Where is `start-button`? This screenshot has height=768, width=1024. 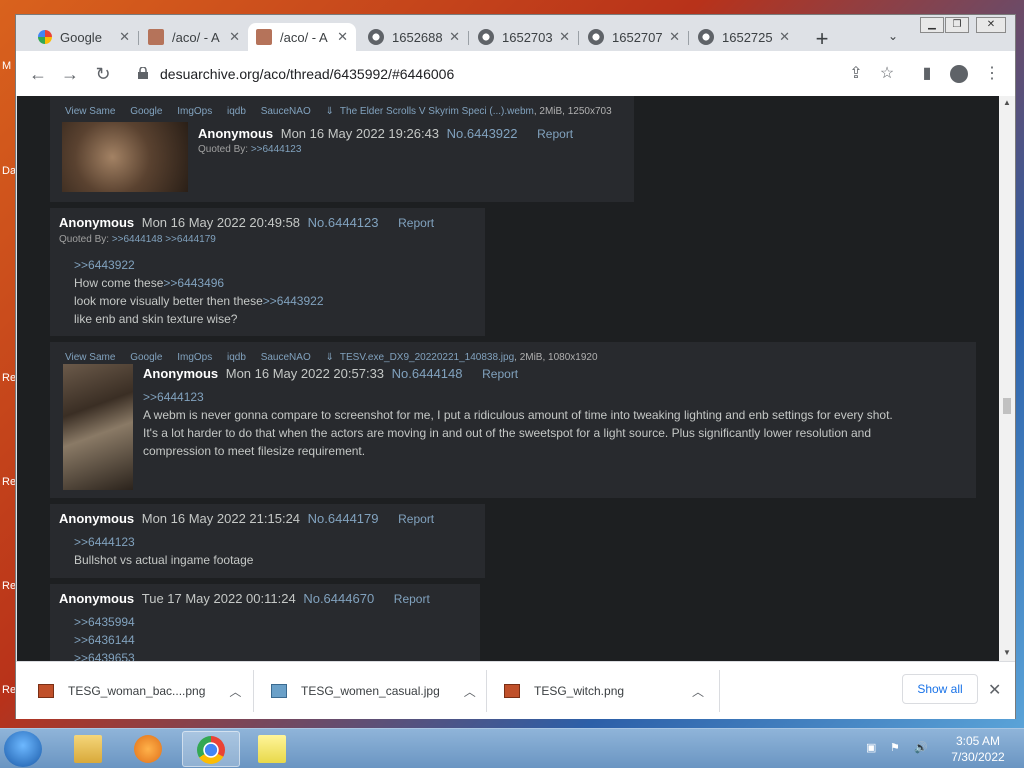
start-button is located at coordinates (23, 749).